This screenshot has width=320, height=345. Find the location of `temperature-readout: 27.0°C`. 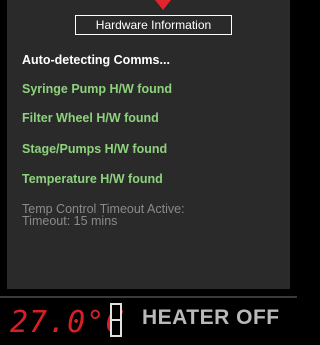

temperature-readout: 27.0°C is located at coordinates (67, 322).